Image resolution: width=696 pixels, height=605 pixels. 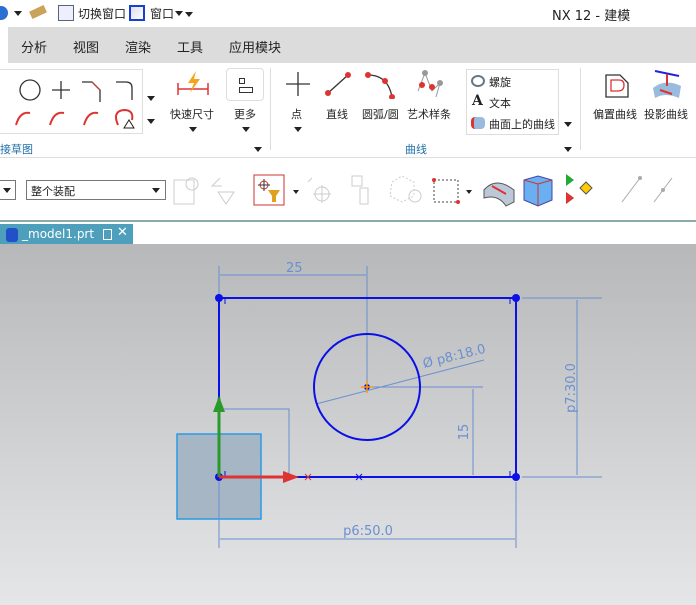 I want to click on dim-25: 25, so click(x=294, y=268).